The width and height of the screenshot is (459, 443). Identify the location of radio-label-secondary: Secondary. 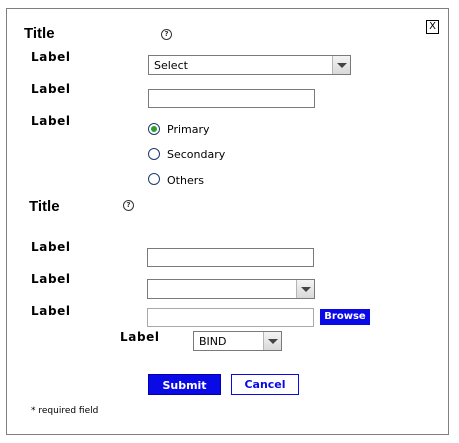
(196, 154).